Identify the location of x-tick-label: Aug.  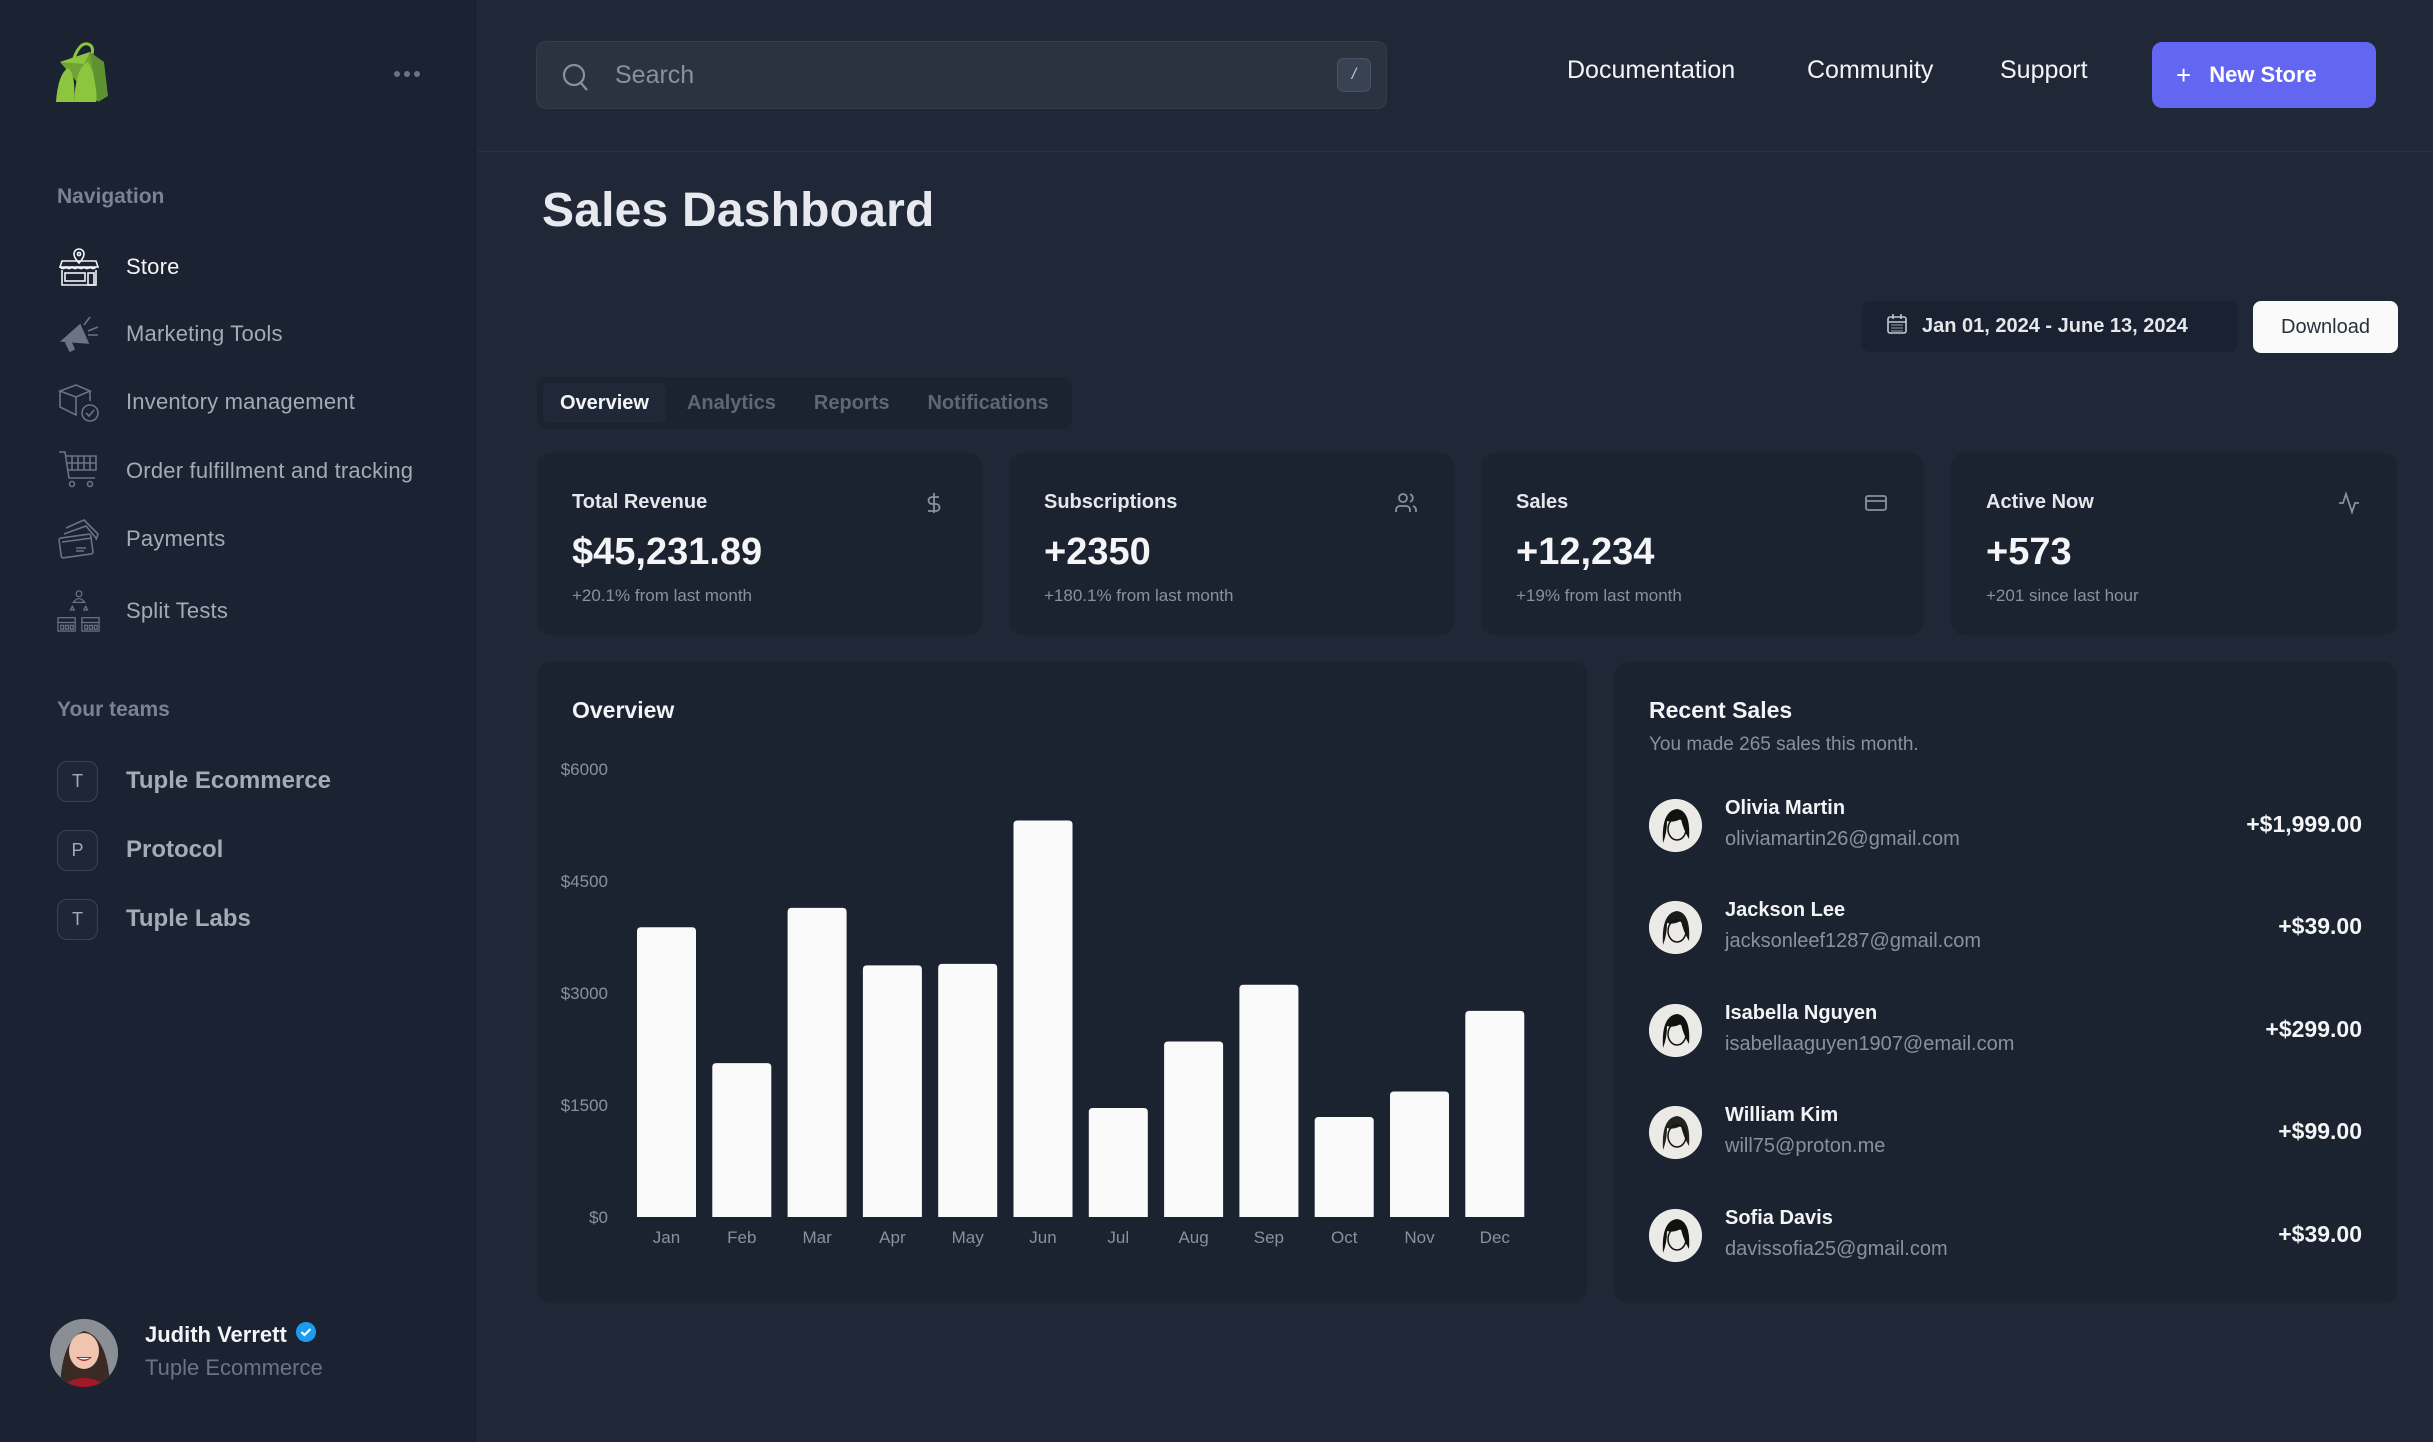
(1193, 1237).